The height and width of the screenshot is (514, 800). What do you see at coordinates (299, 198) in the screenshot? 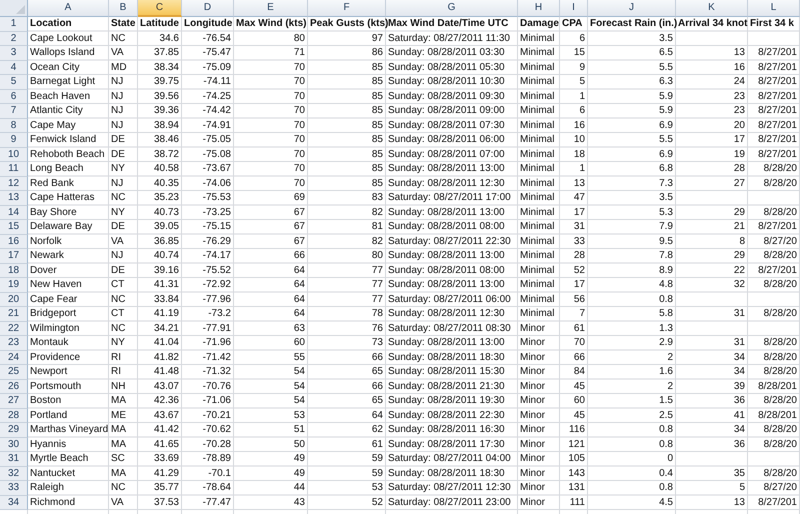
I see `table-cell-text: 69` at bounding box center [299, 198].